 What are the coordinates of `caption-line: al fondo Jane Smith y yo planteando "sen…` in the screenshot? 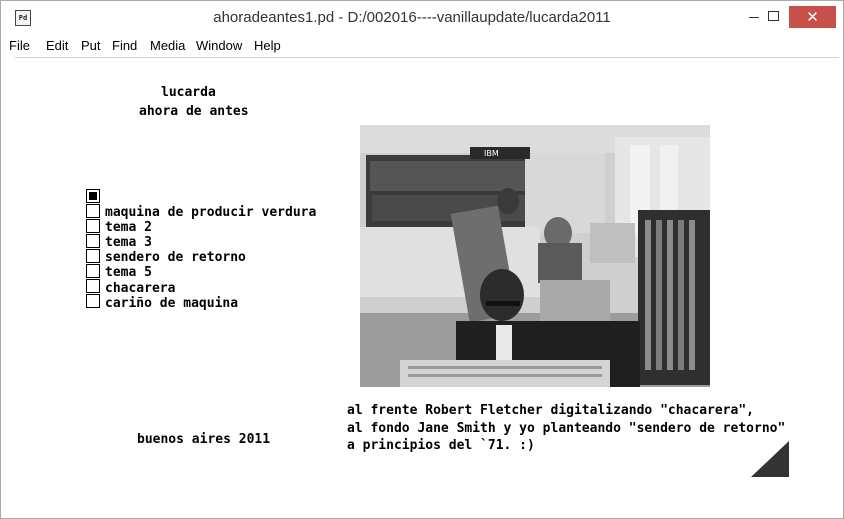 It's located at (566, 428).